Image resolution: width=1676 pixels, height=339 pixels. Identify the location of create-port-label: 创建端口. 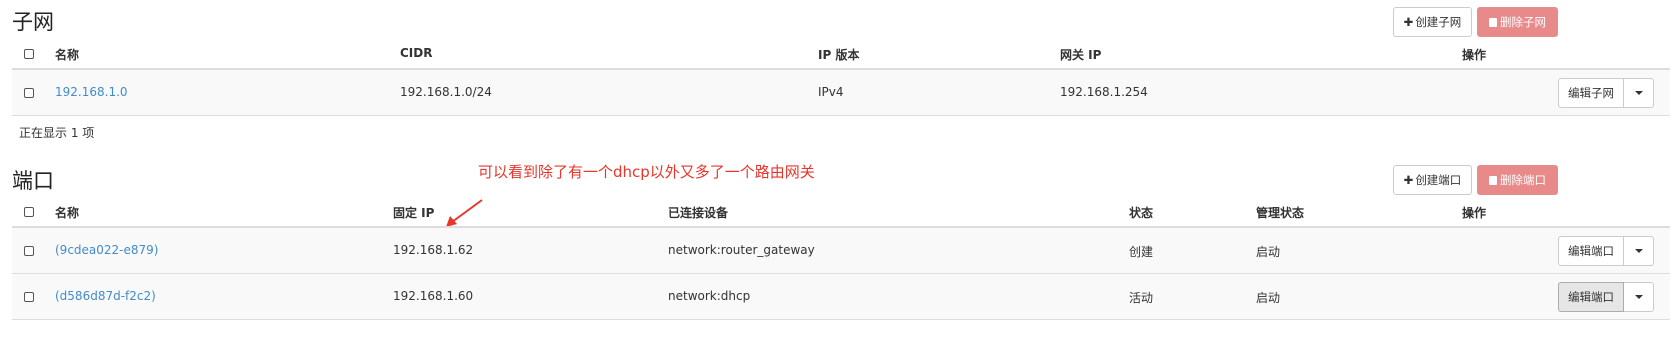
(1438, 180).